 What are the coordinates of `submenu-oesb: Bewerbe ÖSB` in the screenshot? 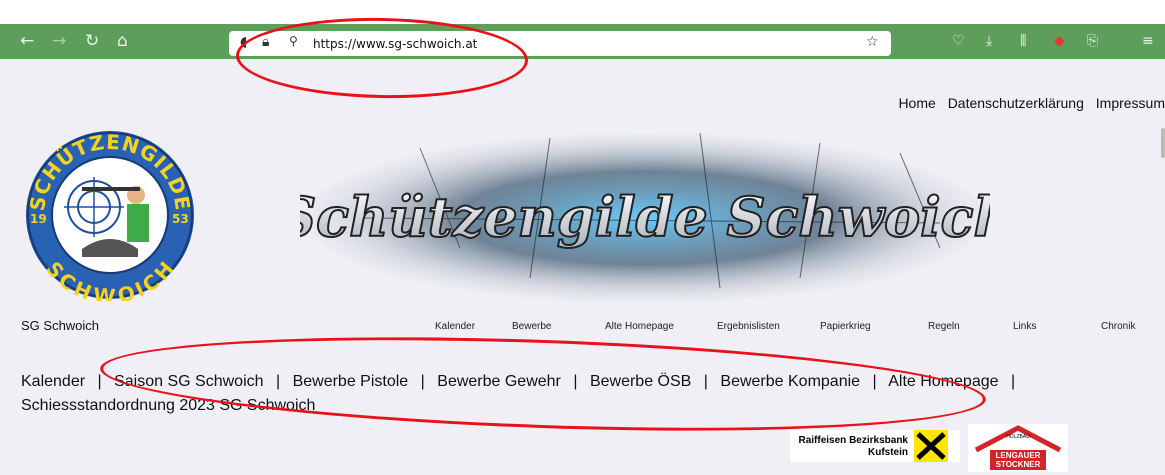 It's located at (640, 381).